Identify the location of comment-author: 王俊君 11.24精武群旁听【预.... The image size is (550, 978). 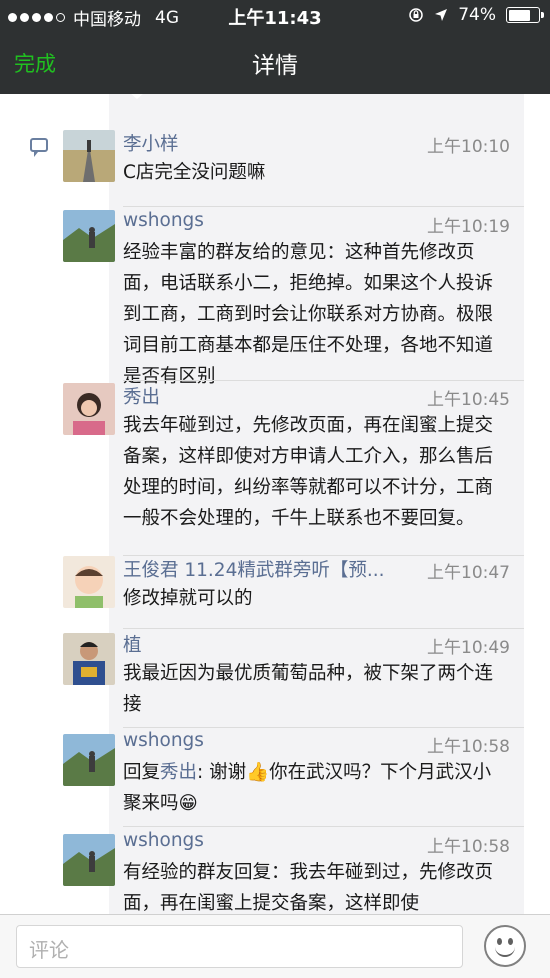
(254, 569).